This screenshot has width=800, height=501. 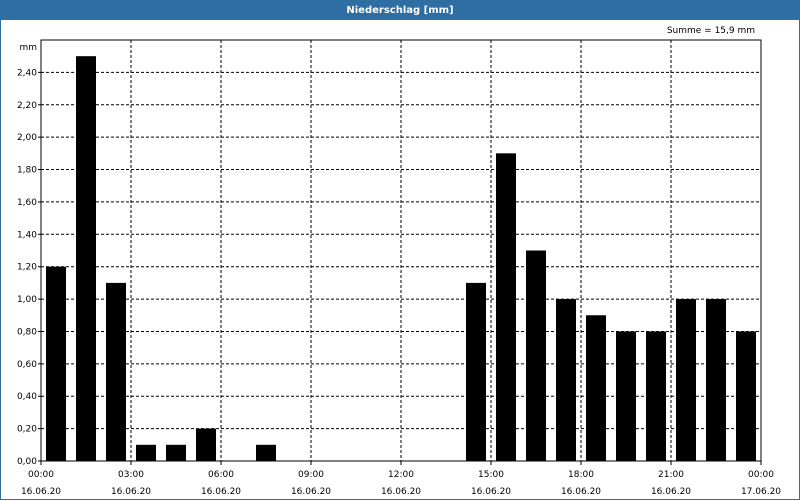 What do you see at coordinates (311, 475) in the screenshot?
I see `x-tick-label-time: 09:00` at bounding box center [311, 475].